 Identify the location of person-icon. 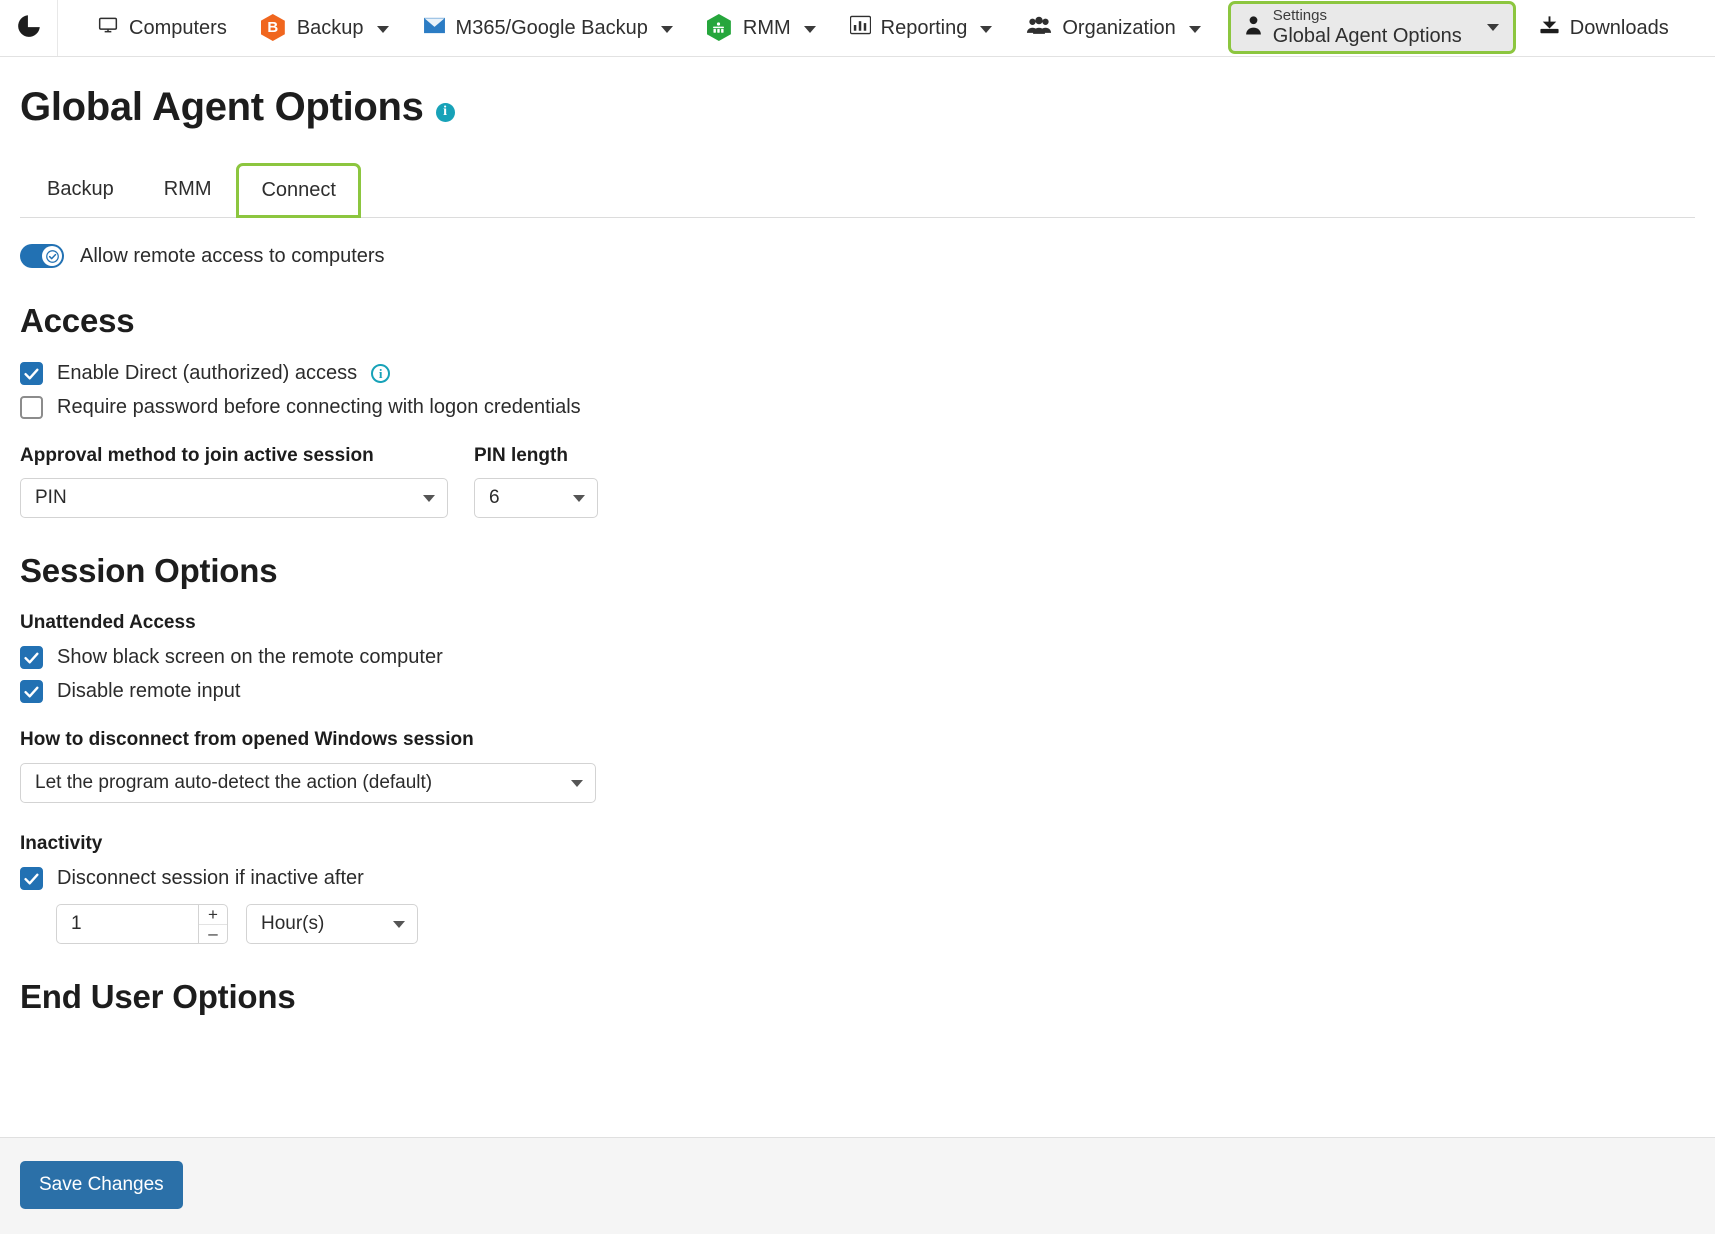
(1253, 27).